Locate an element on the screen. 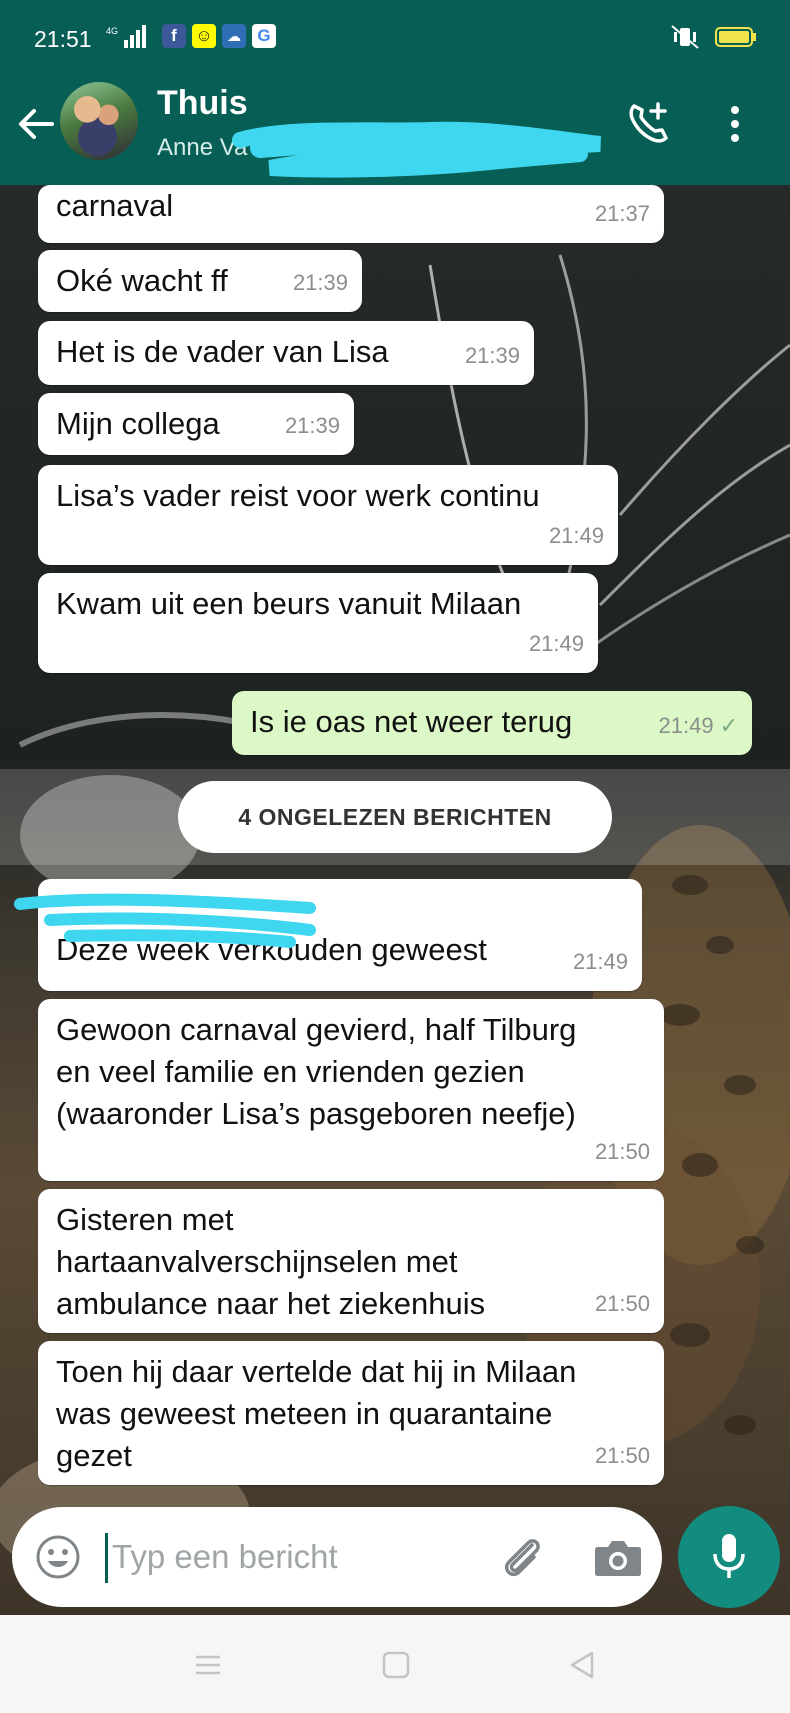 This screenshot has width=790, height=1713. message-bubble: Kwam uit een beurs vanuit Milaan 21:49 is located at coordinates (318, 623).